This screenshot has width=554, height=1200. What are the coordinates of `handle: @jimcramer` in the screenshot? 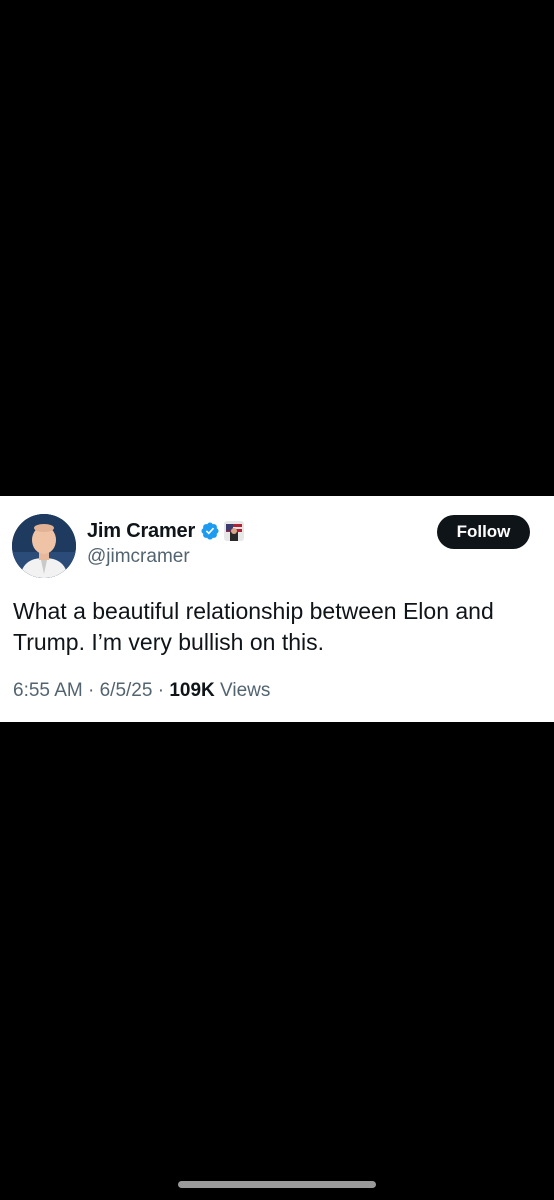 It's located at (138, 557).